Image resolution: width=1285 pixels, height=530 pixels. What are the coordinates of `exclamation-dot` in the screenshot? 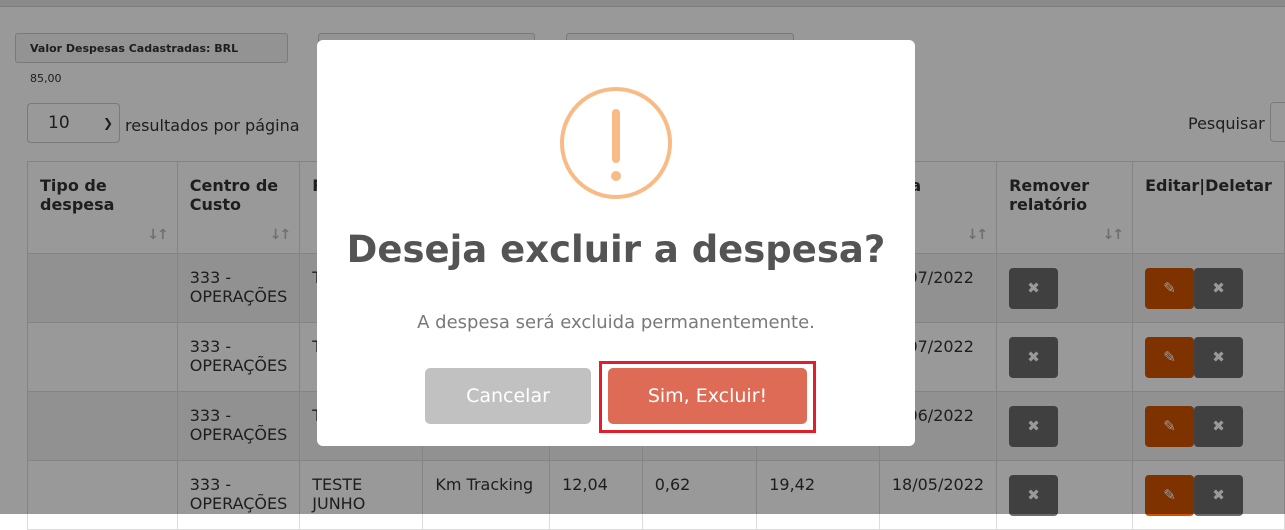 It's located at (616, 176).